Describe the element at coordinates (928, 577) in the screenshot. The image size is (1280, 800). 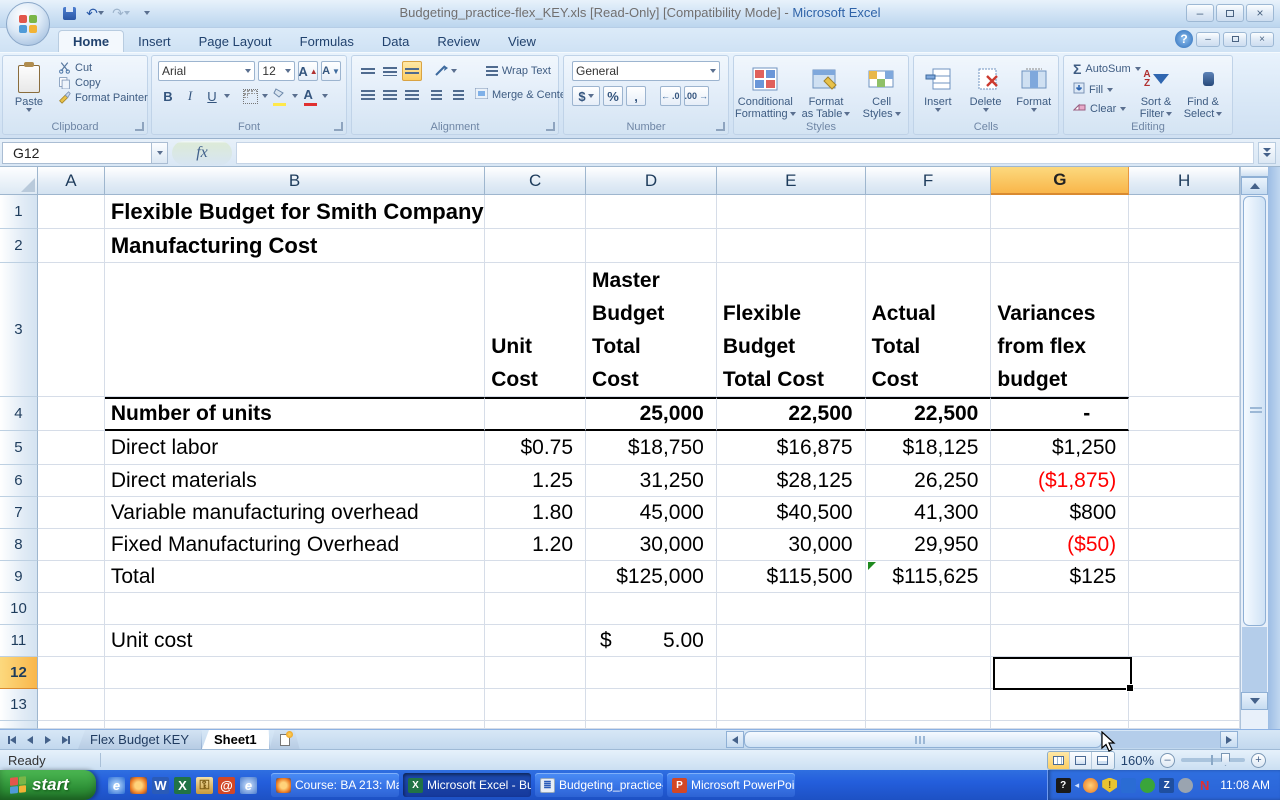
I see `cell-F9: $115,625` at that location.